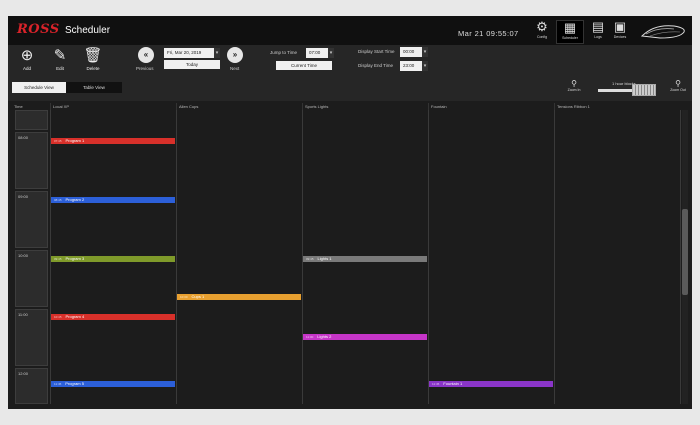 Image resolution: width=700 pixels, height=425 pixels. What do you see at coordinates (94, 87) in the screenshot?
I see `tab-table-view: Table View` at bounding box center [94, 87].